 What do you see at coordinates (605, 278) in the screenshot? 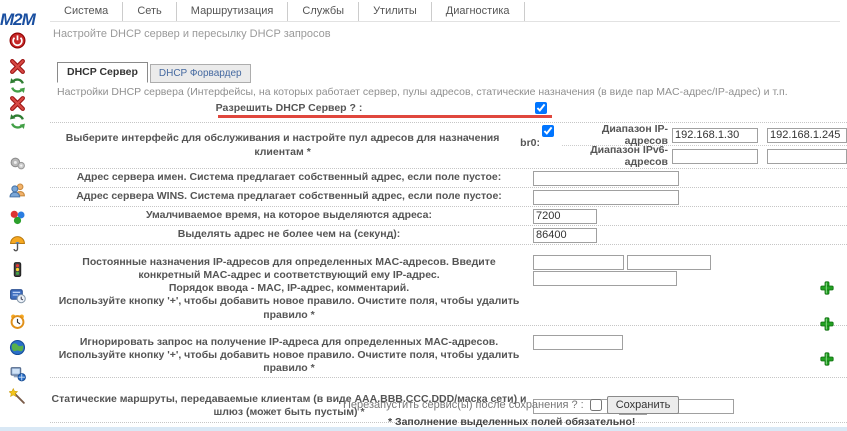
I see `static-comment-input` at bounding box center [605, 278].